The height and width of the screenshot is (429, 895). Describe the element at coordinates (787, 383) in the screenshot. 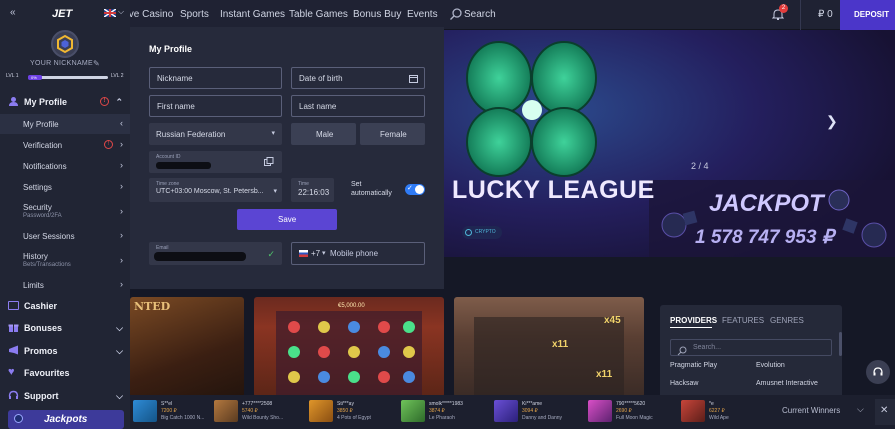

I see `provider-item: Amusnet Interactive` at that location.